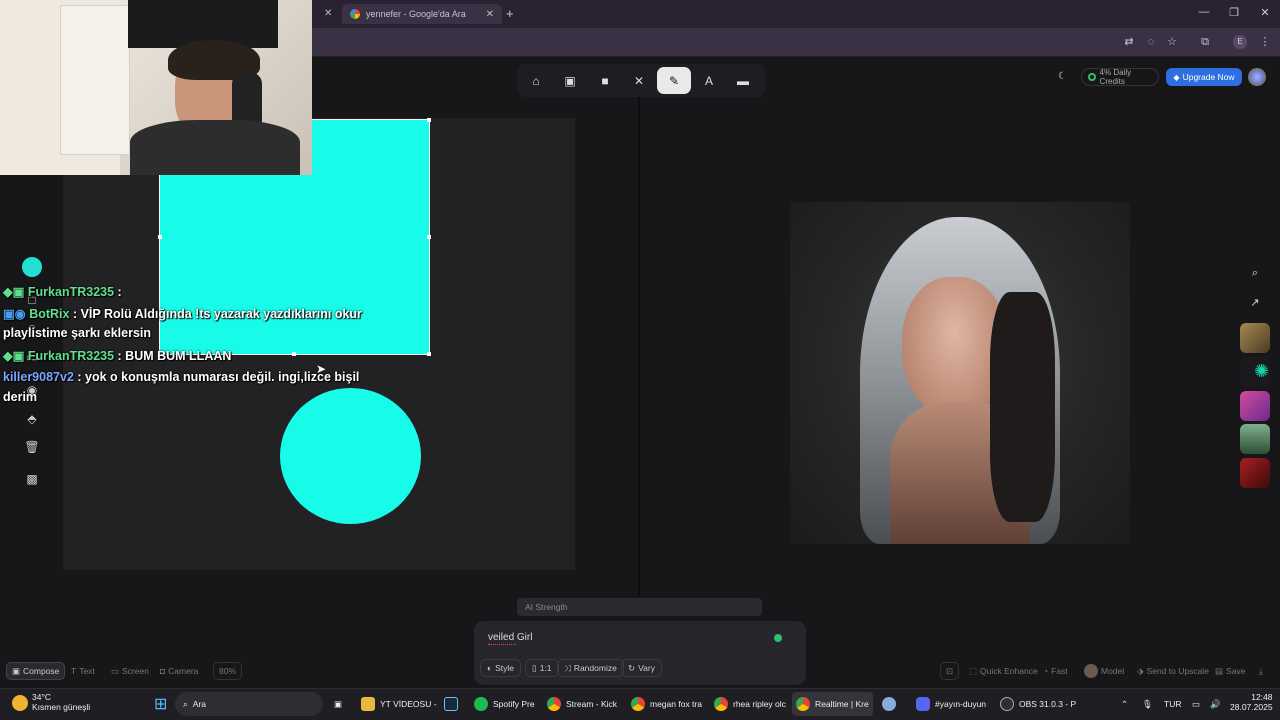  I want to click on close-tab-icon: ✕, so click(328, 13).